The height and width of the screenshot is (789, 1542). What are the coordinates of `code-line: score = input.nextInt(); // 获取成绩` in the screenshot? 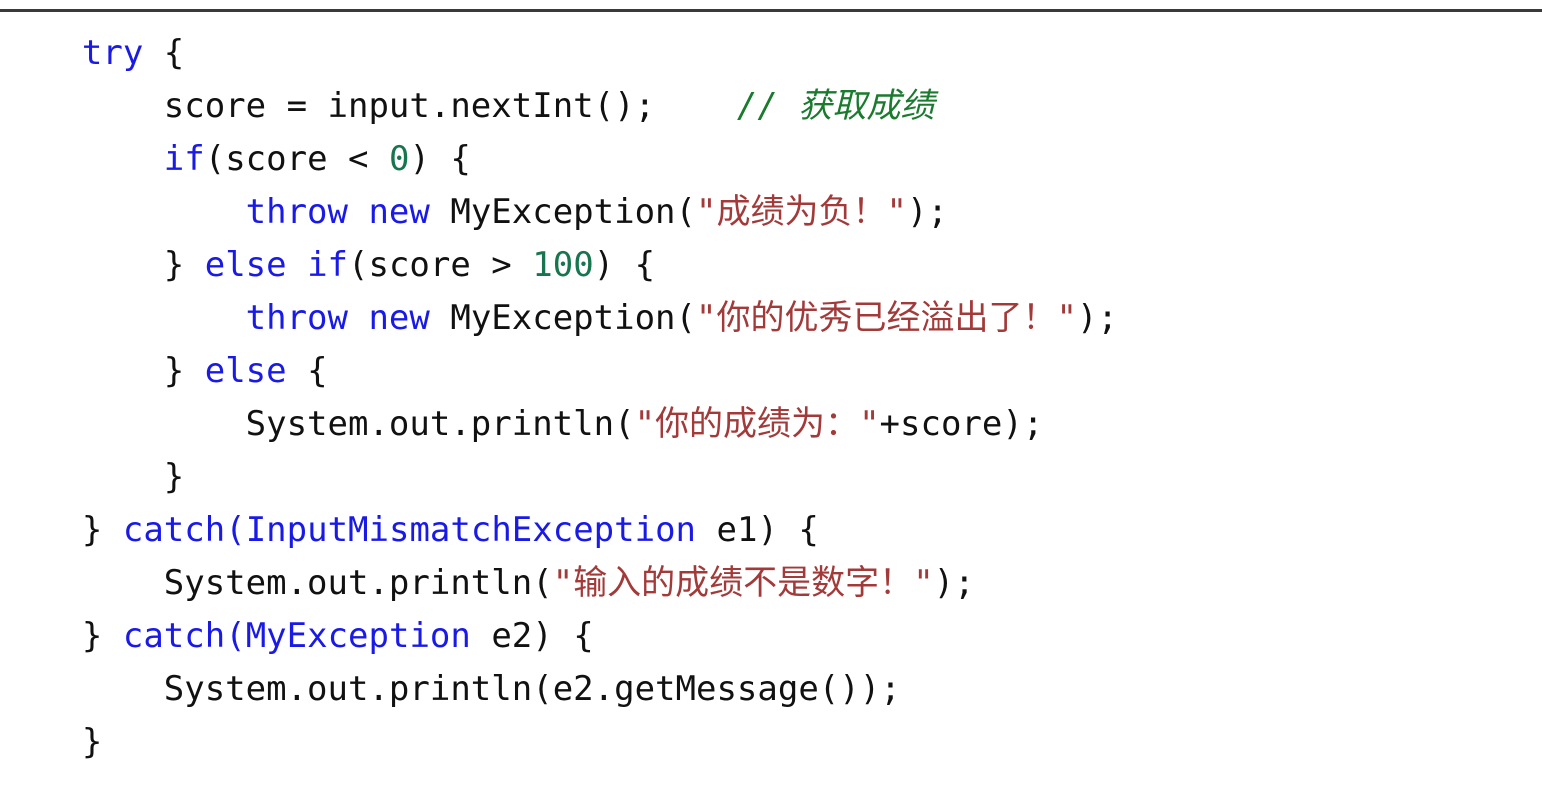 It's located at (771, 106).